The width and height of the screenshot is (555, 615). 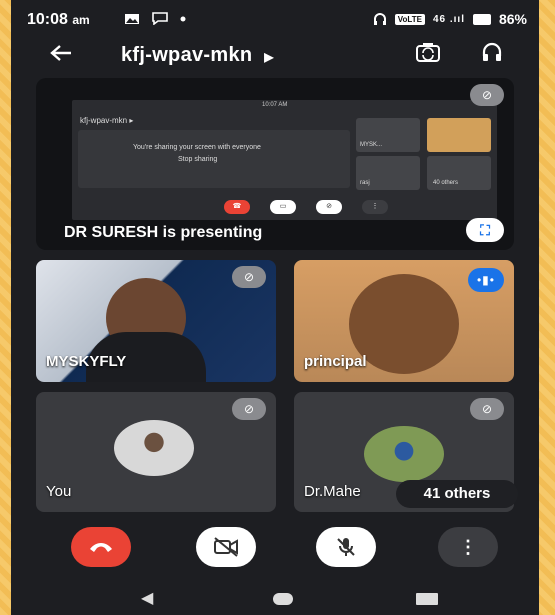 What do you see at coordinates (160, 18) in the screenshot?
I see `message-icon` at bounding box center [160, 18].